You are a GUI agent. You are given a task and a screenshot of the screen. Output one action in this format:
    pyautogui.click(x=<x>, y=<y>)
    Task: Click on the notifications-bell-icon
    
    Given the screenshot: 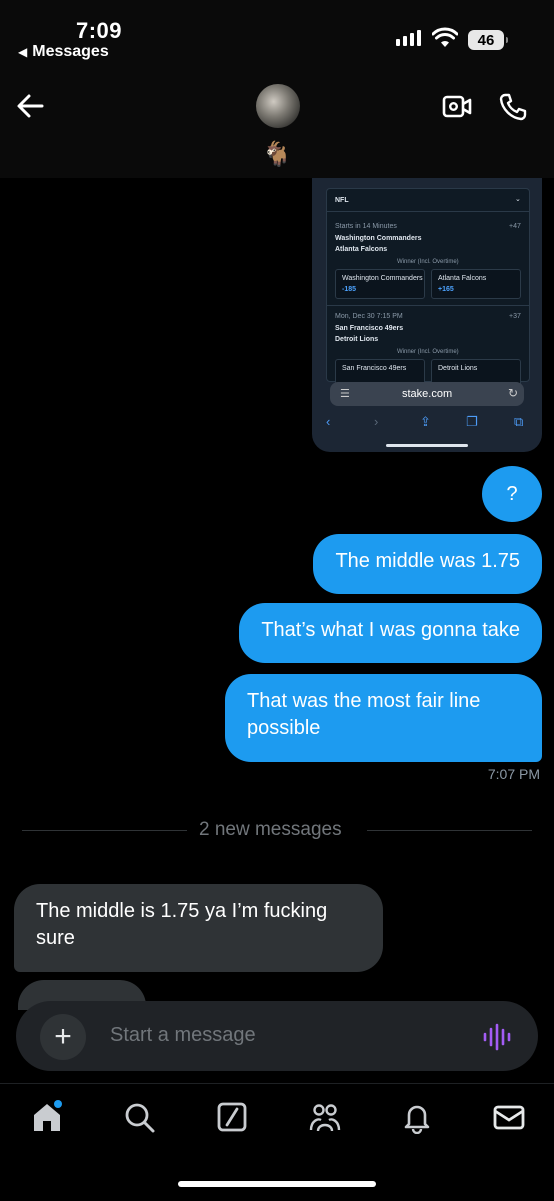 What is the action you would take?
    pyautogui.click(x=417, y=1117)
    